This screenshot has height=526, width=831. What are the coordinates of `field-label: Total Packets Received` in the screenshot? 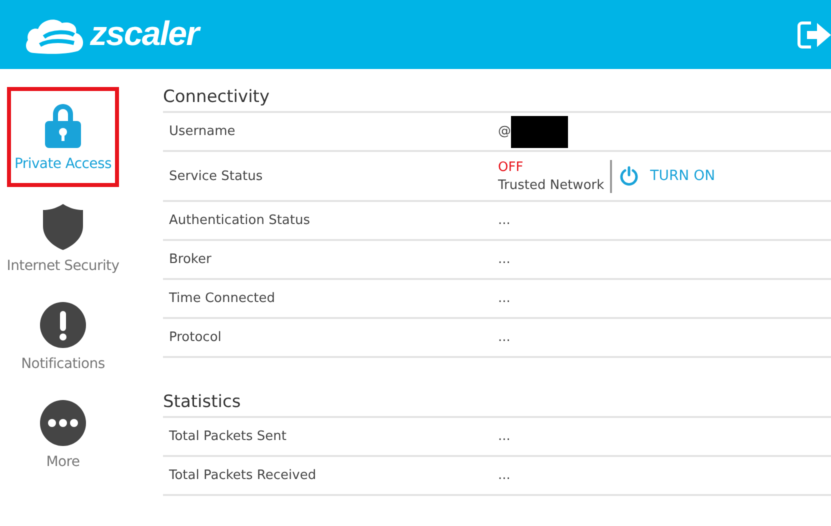 It's located at (243, 475).